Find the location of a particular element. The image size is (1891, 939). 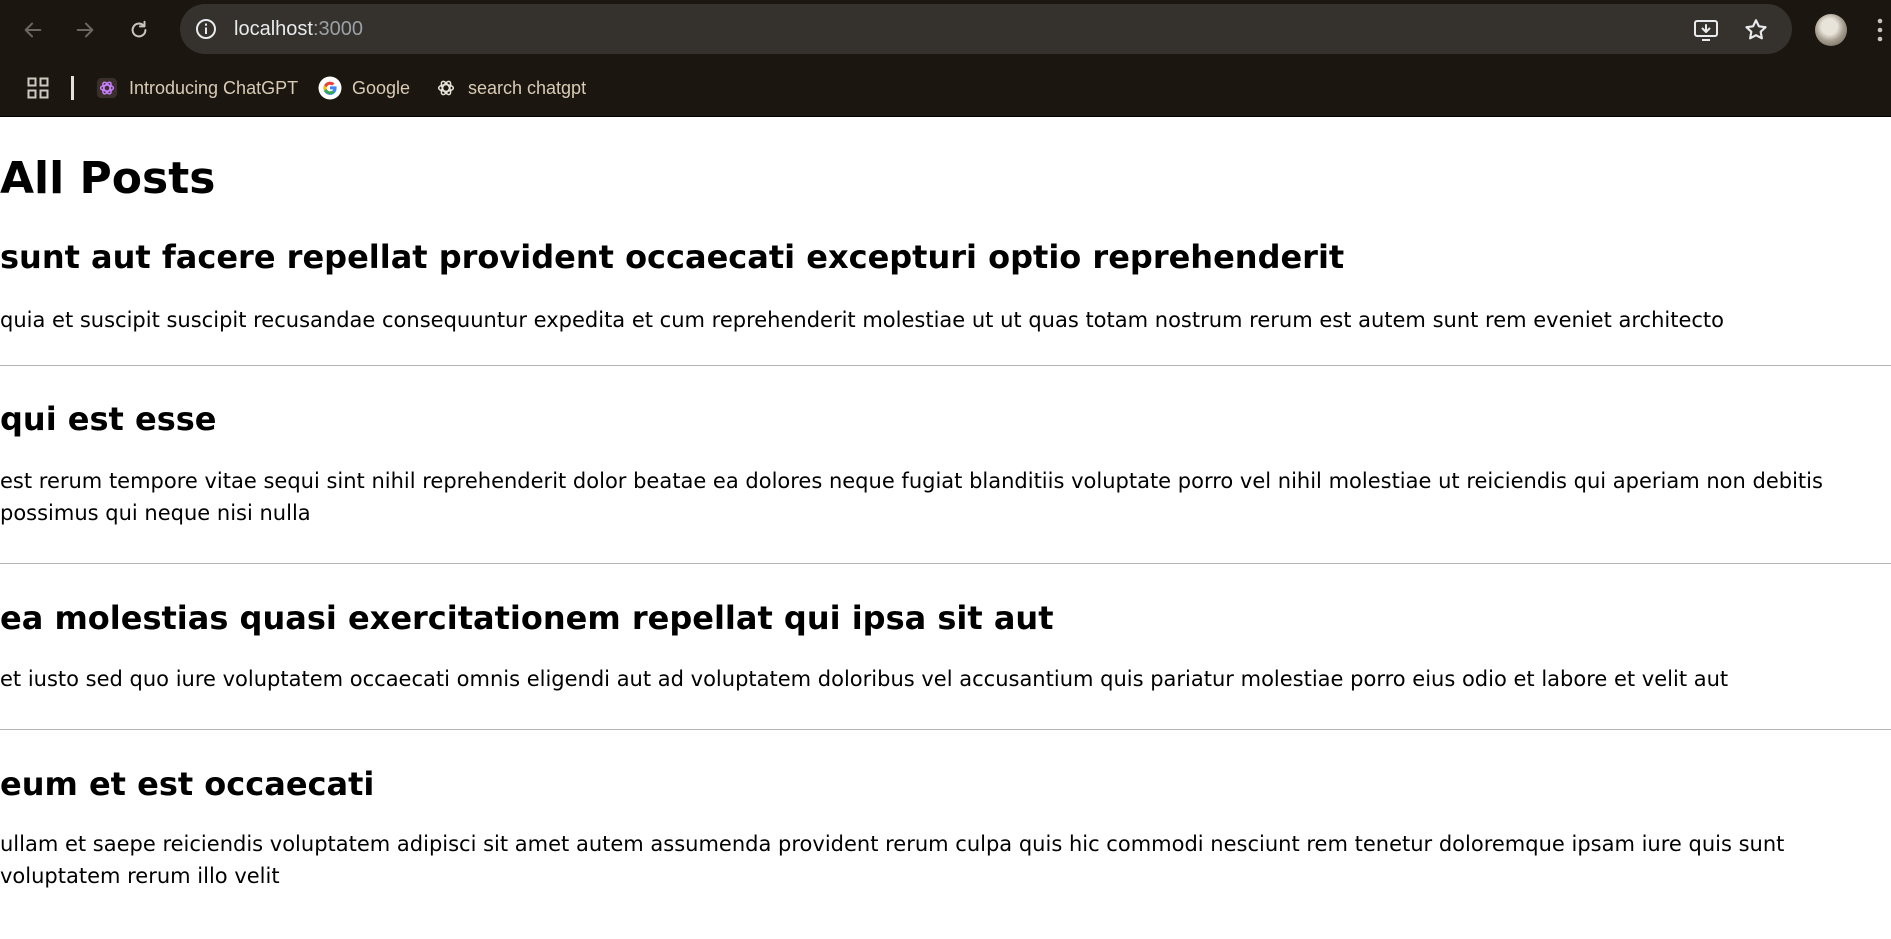

profile-avatar is located at coordinates (1831, 30).